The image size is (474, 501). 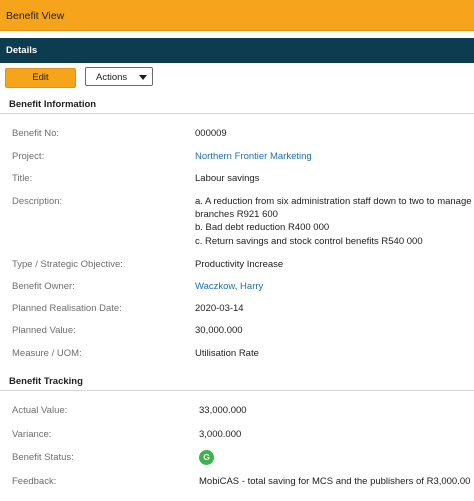 What do you see at coordinates (220, 434) in the screenshot?
I see `variance-value: 3,000.000` at bounding box center [220, 434].